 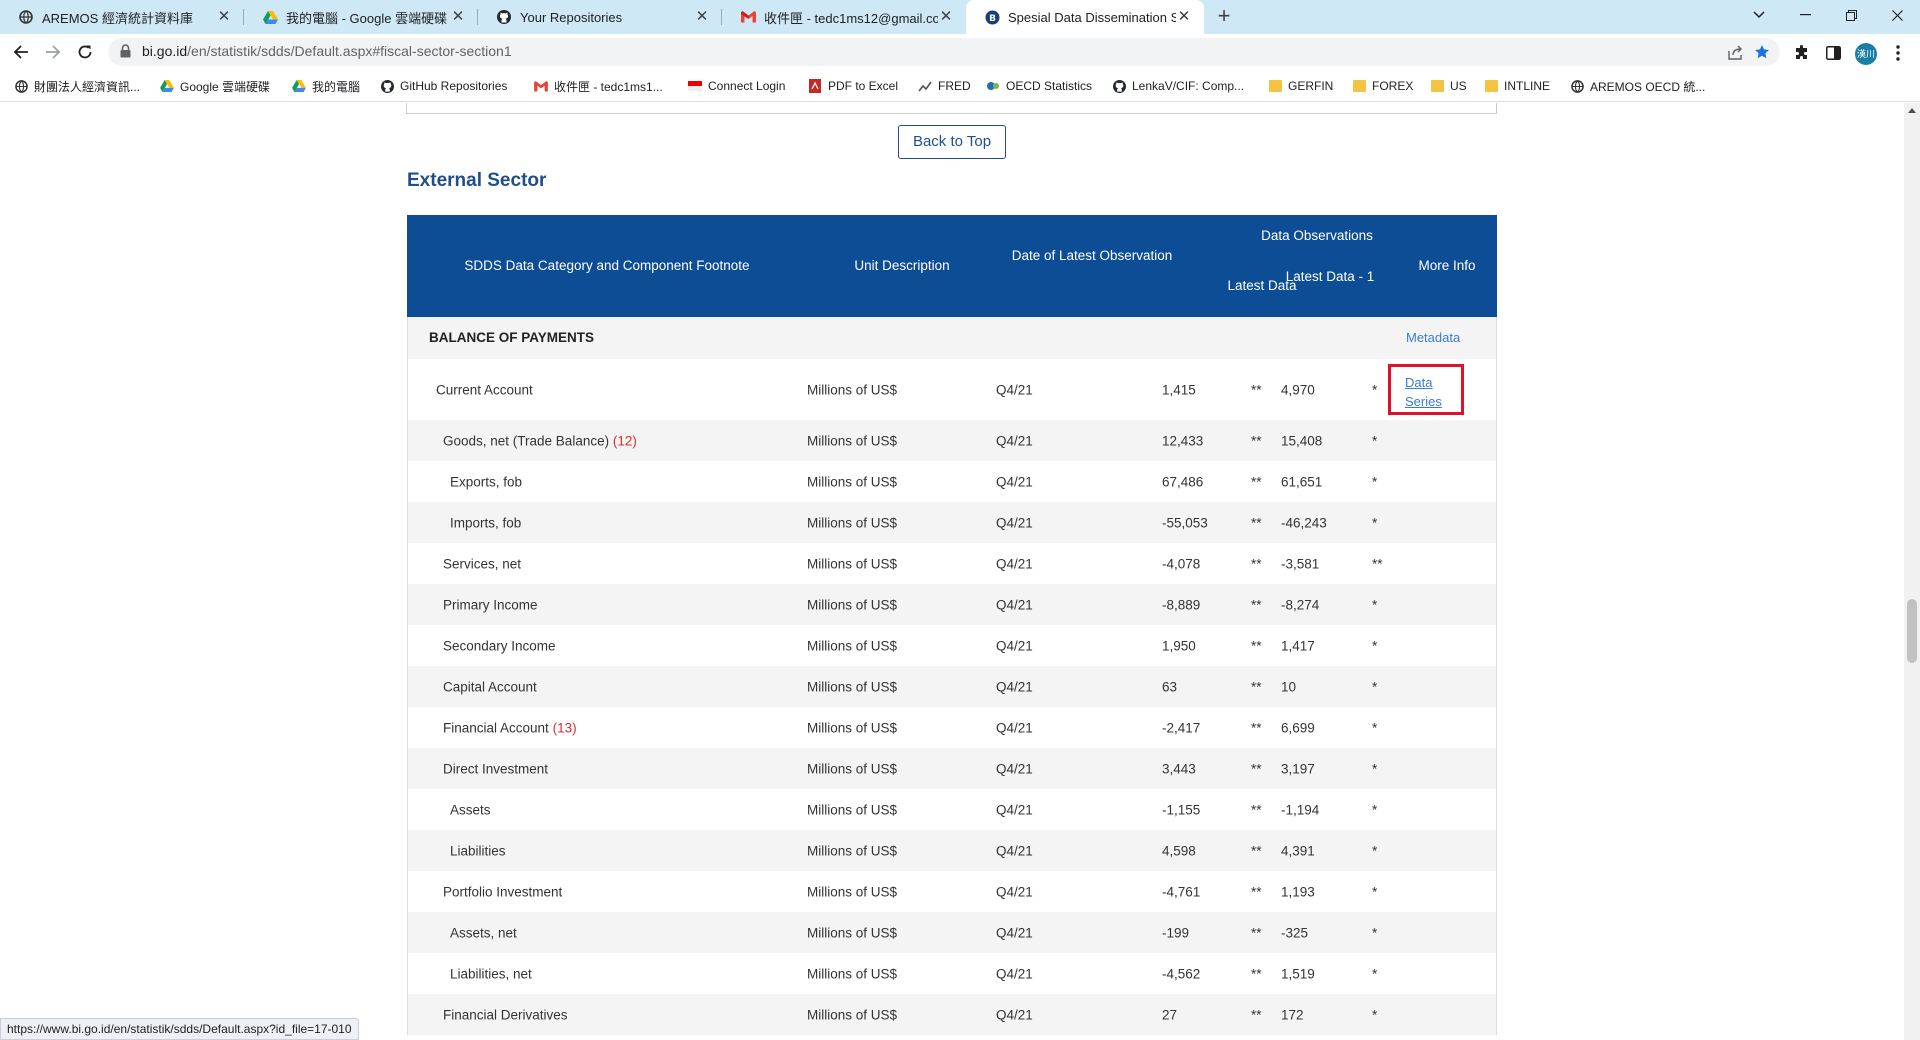 What do you see at coordinates (1805, 15) in the screenshot?
I see `minimize-icon` at bounding box center [1805, 15].